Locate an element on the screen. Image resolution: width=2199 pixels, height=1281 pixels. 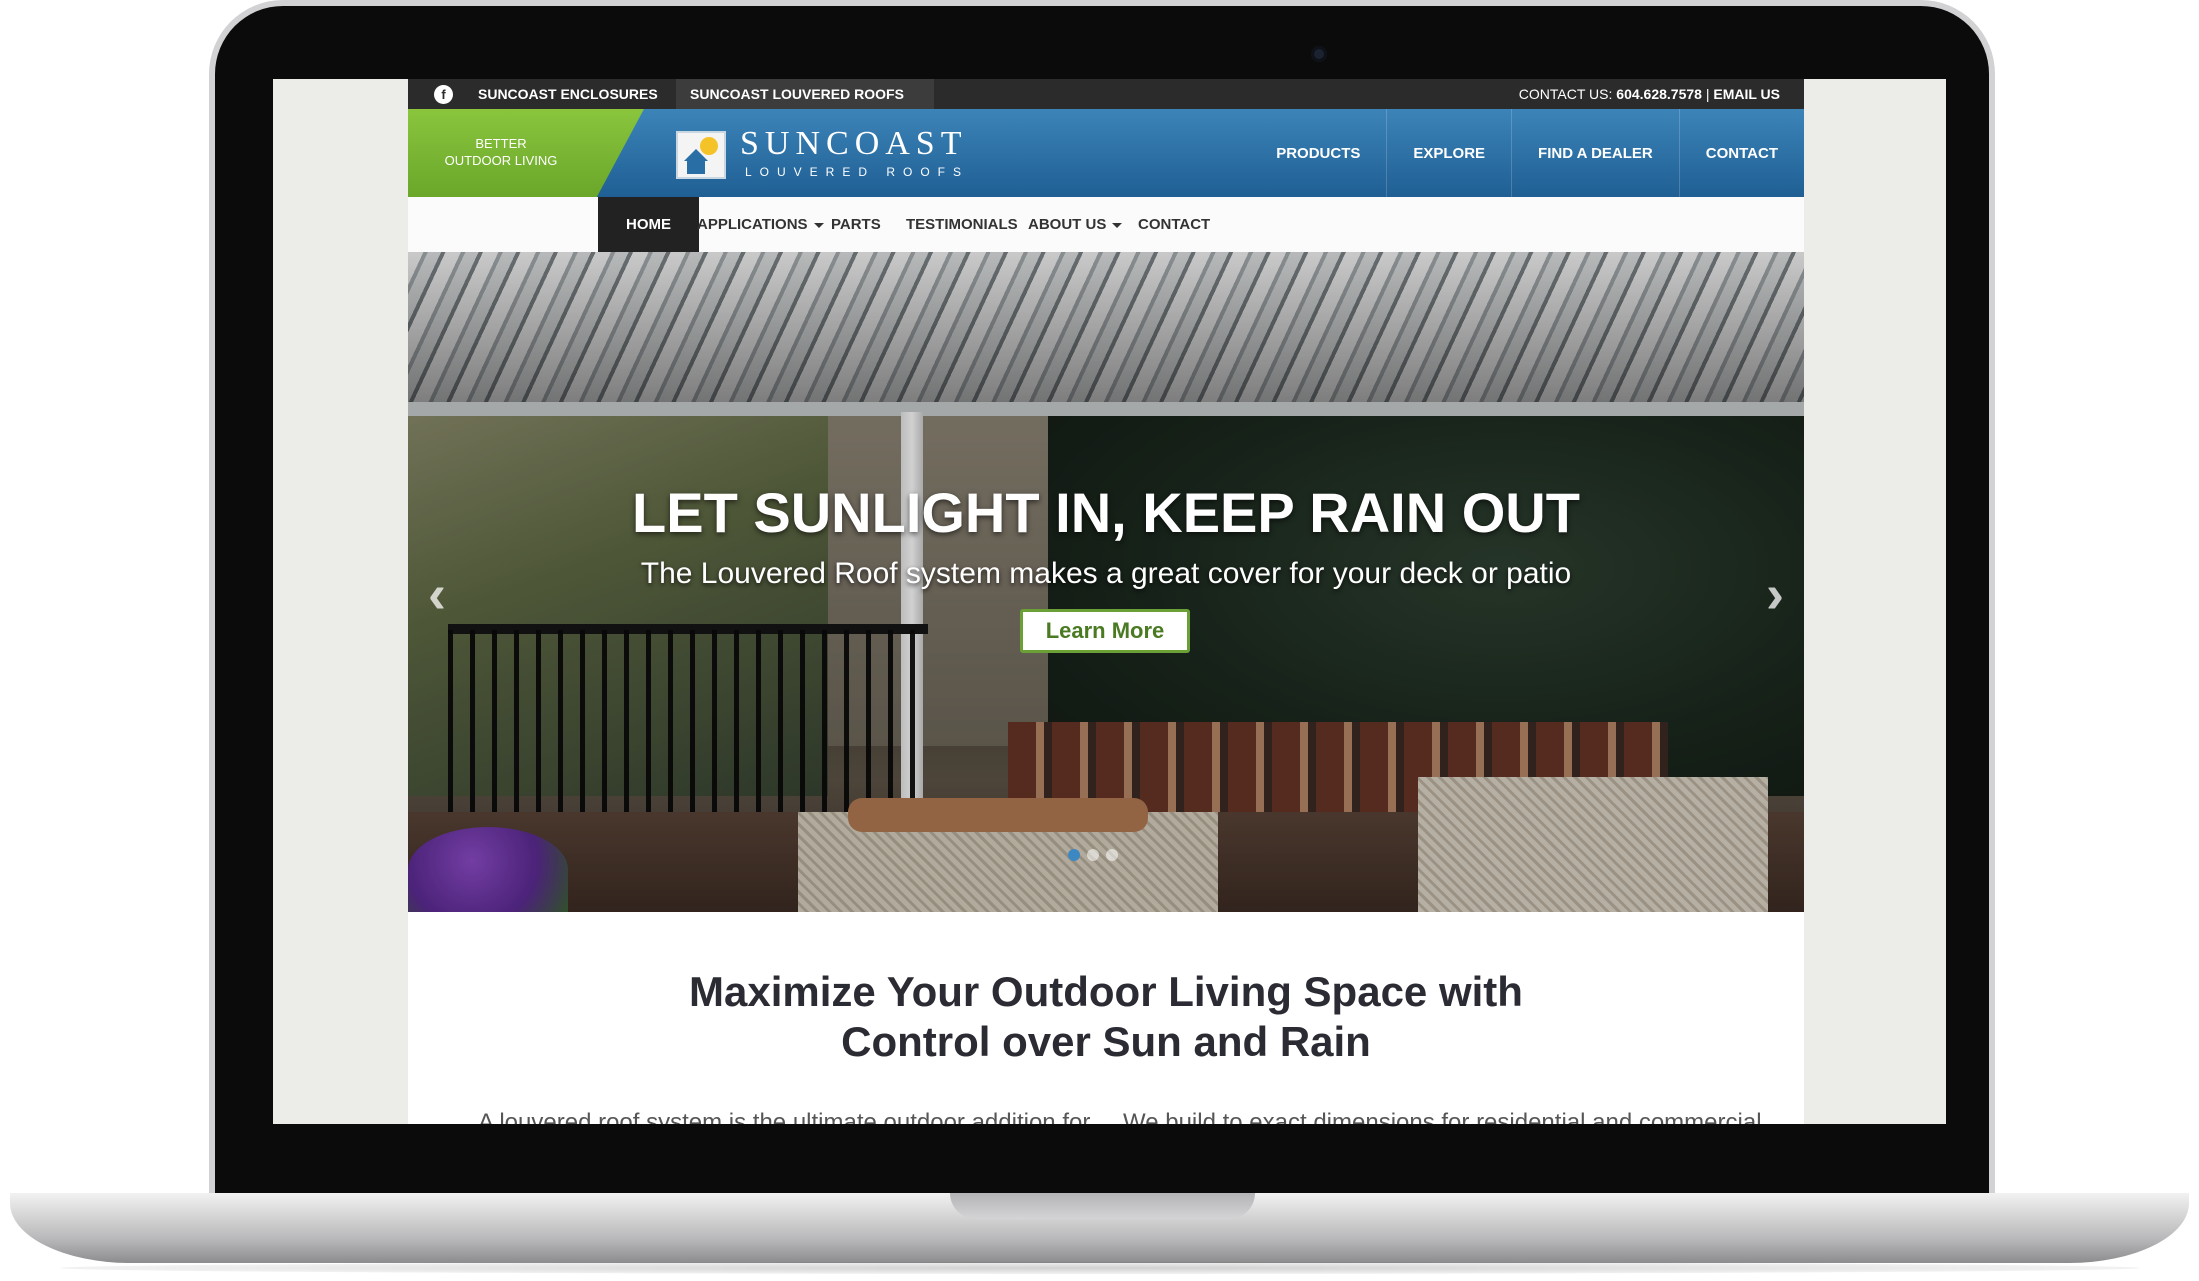
brand-name: SUNCOAST is located at coordinates (853, 144).